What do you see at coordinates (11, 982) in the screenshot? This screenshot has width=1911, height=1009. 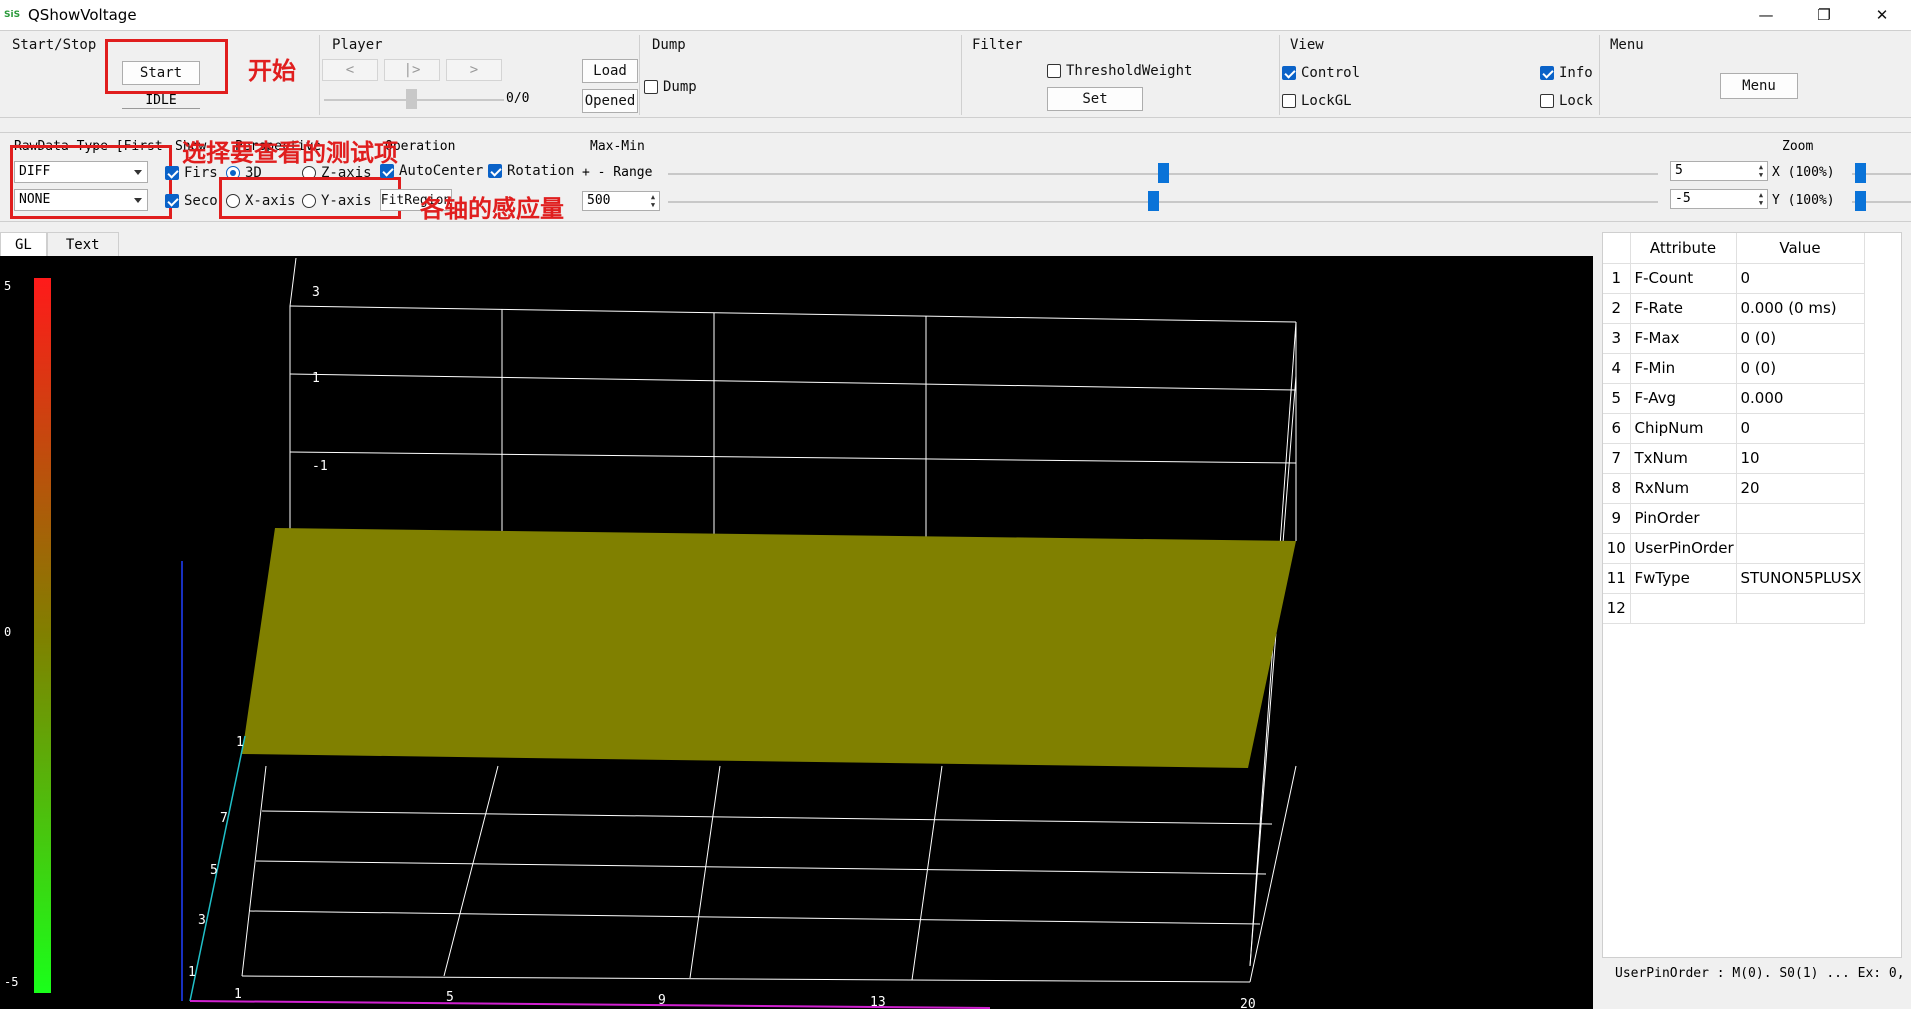 I see `colorbar-label-min: -5` at bounding box center [11, 982].